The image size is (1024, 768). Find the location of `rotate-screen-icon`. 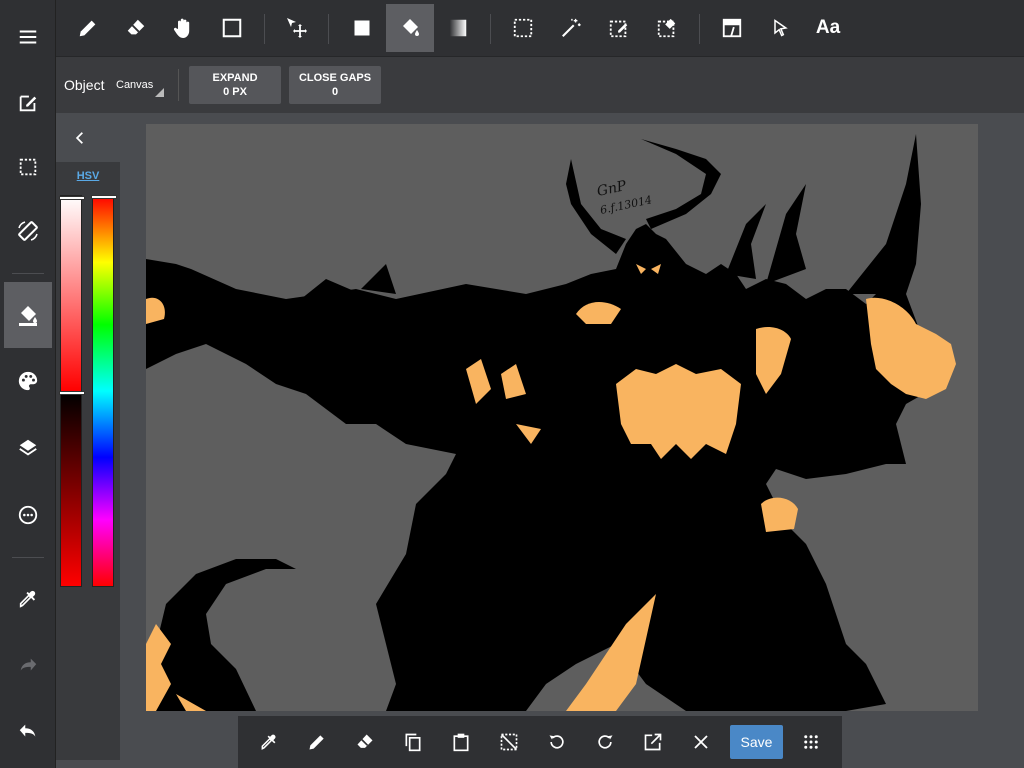

rotate-screen-icon is located at coordinates (28, 231).